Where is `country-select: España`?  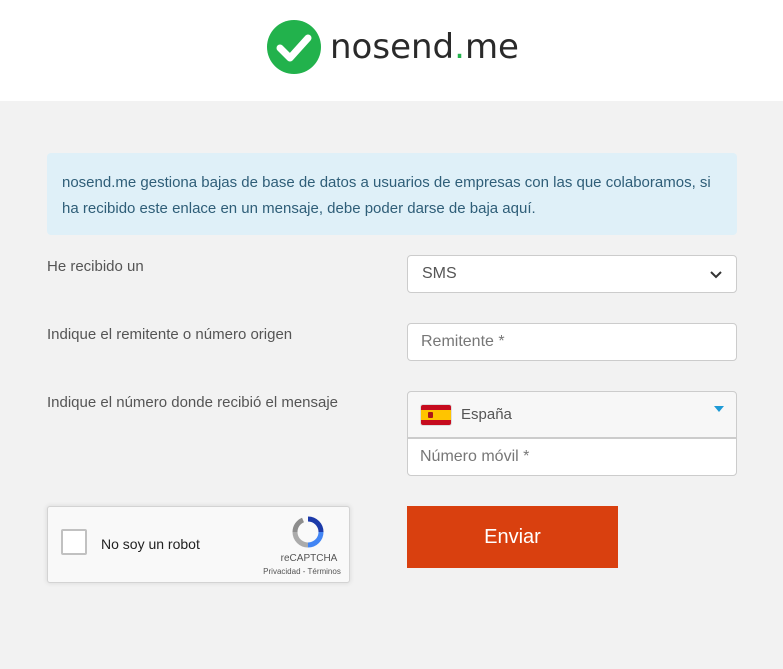 country-select: España is located at coordinates (572, 414).